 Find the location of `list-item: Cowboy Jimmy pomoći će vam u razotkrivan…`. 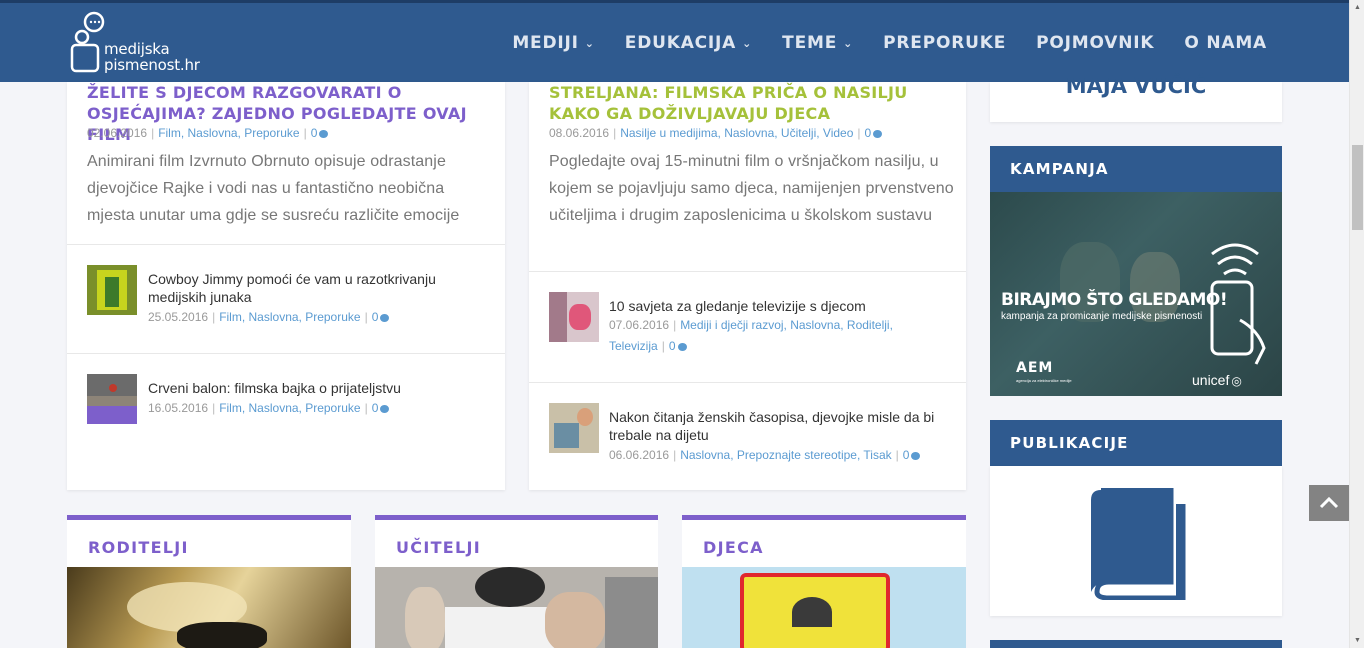

list-item: Cowboy Jimmy pomoći će vam u razotkrivan… is located at coordinates (287, 295).